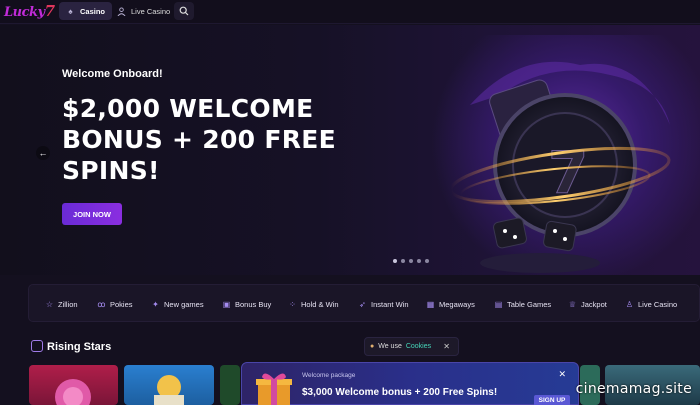 This screenshot has width=700, height=405. Describe the element at coordinates (253, 304) in the screenshot. I see `category-label: Bonus Buy` at that location.